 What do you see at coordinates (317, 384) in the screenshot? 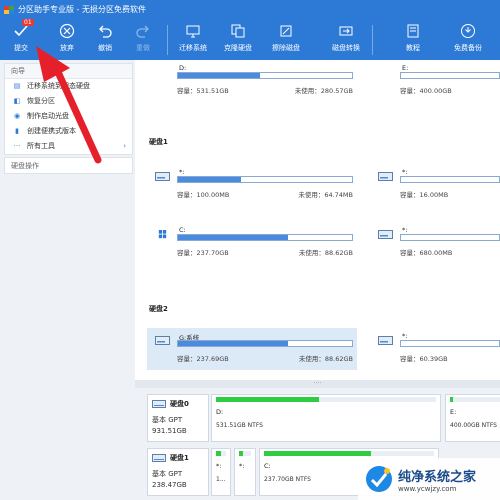
I see `pane-splitter: ····` at bounding box center [317, 384].